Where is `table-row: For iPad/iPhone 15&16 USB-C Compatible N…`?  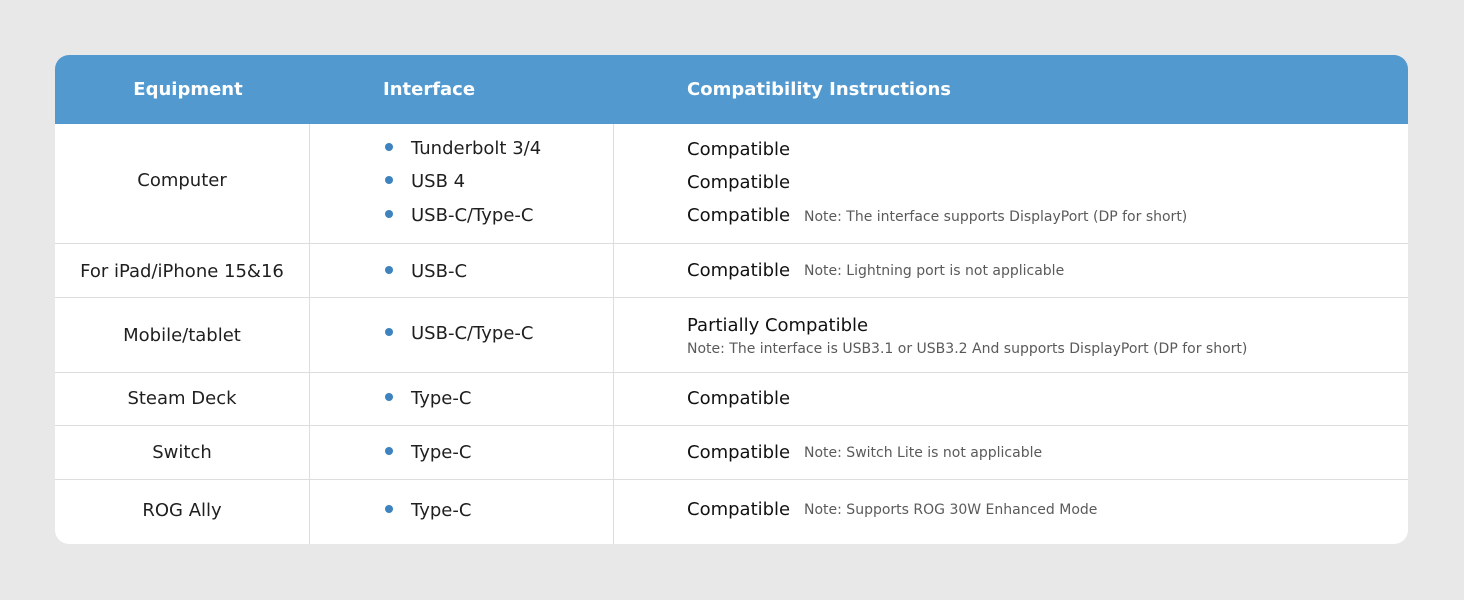
table-row: For iPad/iPhone 15&16 USB-C Compatible N… is located at coordinates (731, 270).